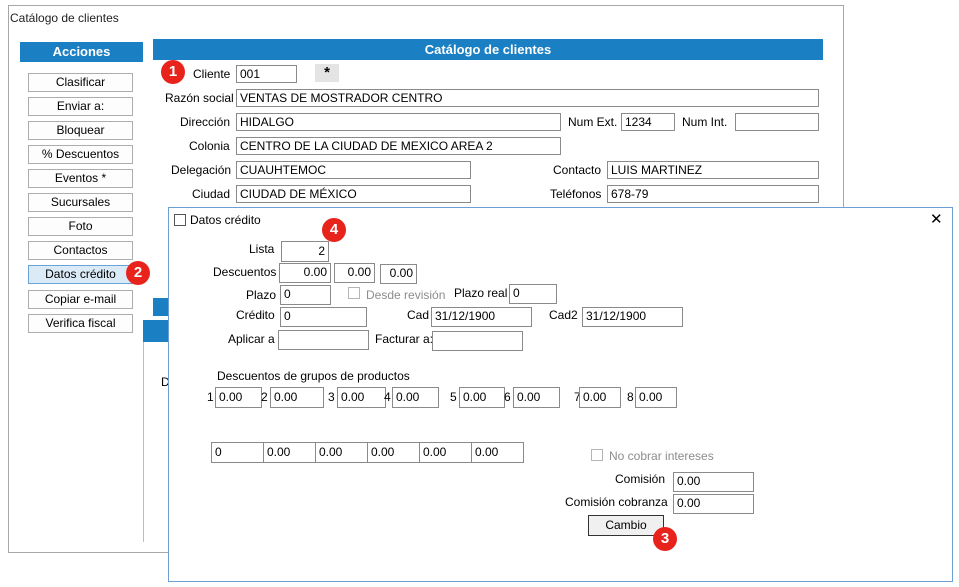  Describe the element at coordinates (648, 122) in the screenshot. I see `num-ext-field: 1234` at that location.